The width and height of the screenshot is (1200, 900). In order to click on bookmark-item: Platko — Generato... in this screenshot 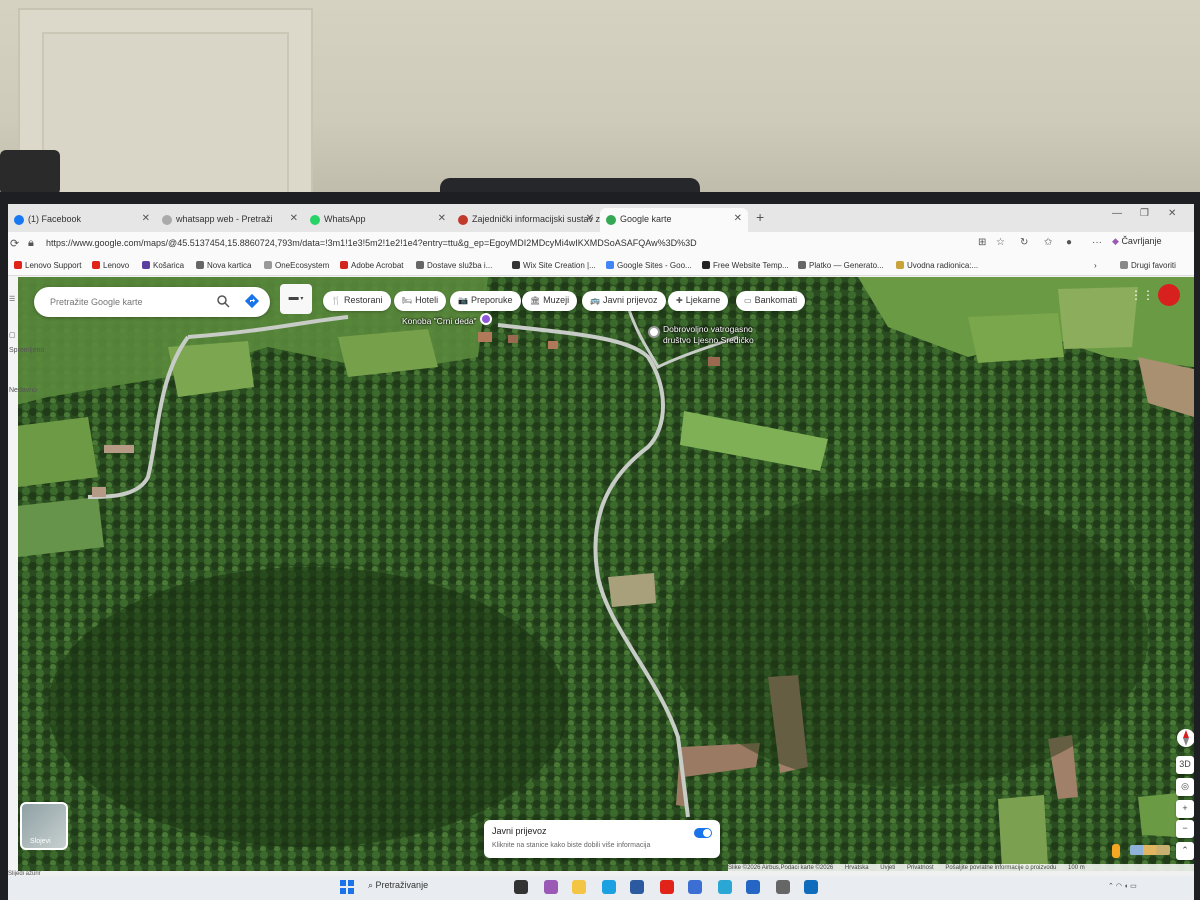, I will do `click(841, 265)`.